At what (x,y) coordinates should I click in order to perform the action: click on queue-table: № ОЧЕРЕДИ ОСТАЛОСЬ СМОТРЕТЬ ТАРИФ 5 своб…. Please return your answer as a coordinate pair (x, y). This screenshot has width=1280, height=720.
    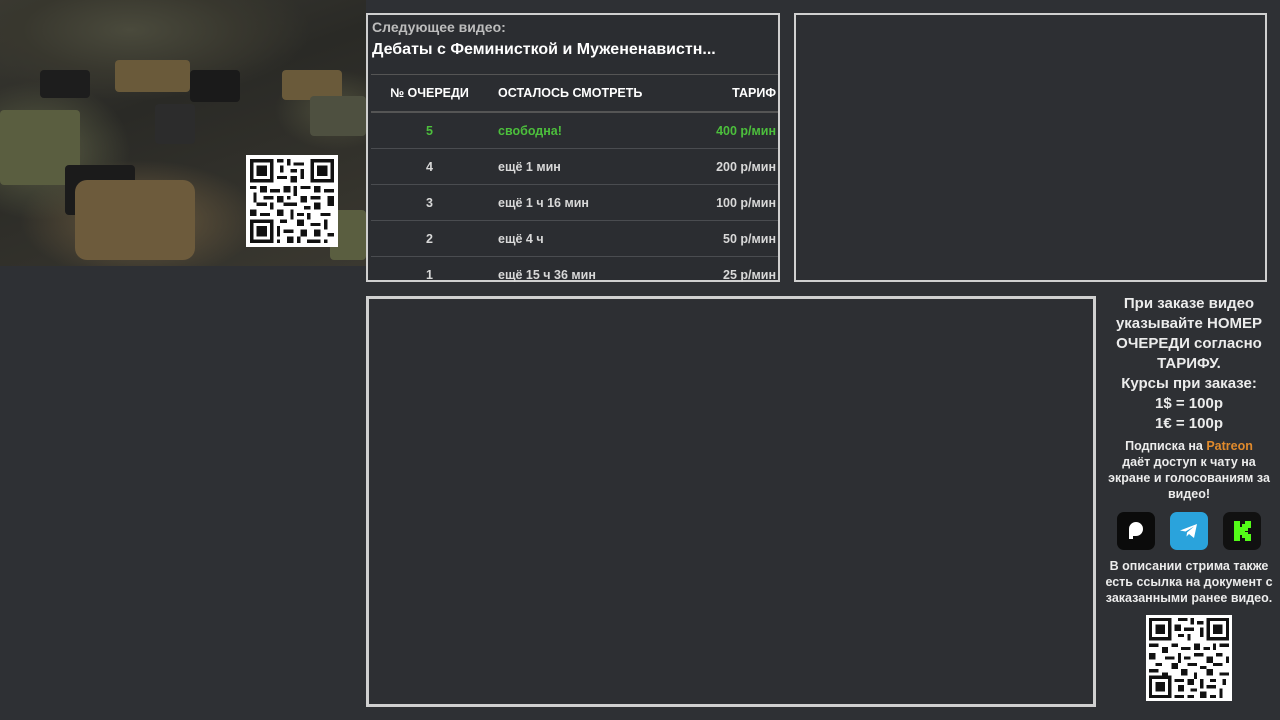
    Looking at the image, I should click on (574, 183).